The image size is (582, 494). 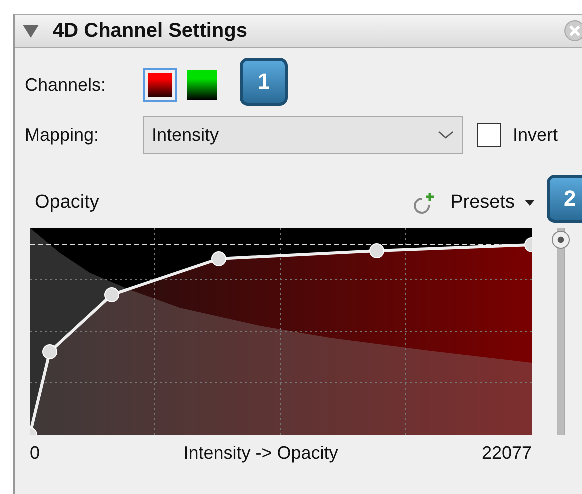 I want to click on invert-checkbox, so click(x=489, y=135).